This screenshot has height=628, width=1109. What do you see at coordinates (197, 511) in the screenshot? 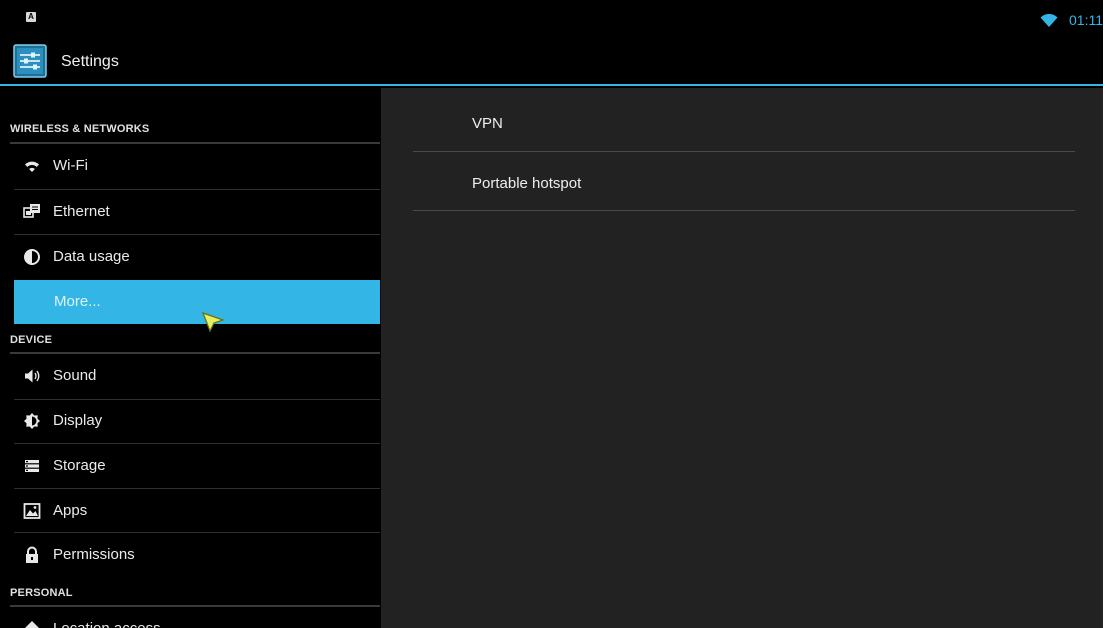
I see `settings-item-apps: Apps` at bounding box center [197, 511].